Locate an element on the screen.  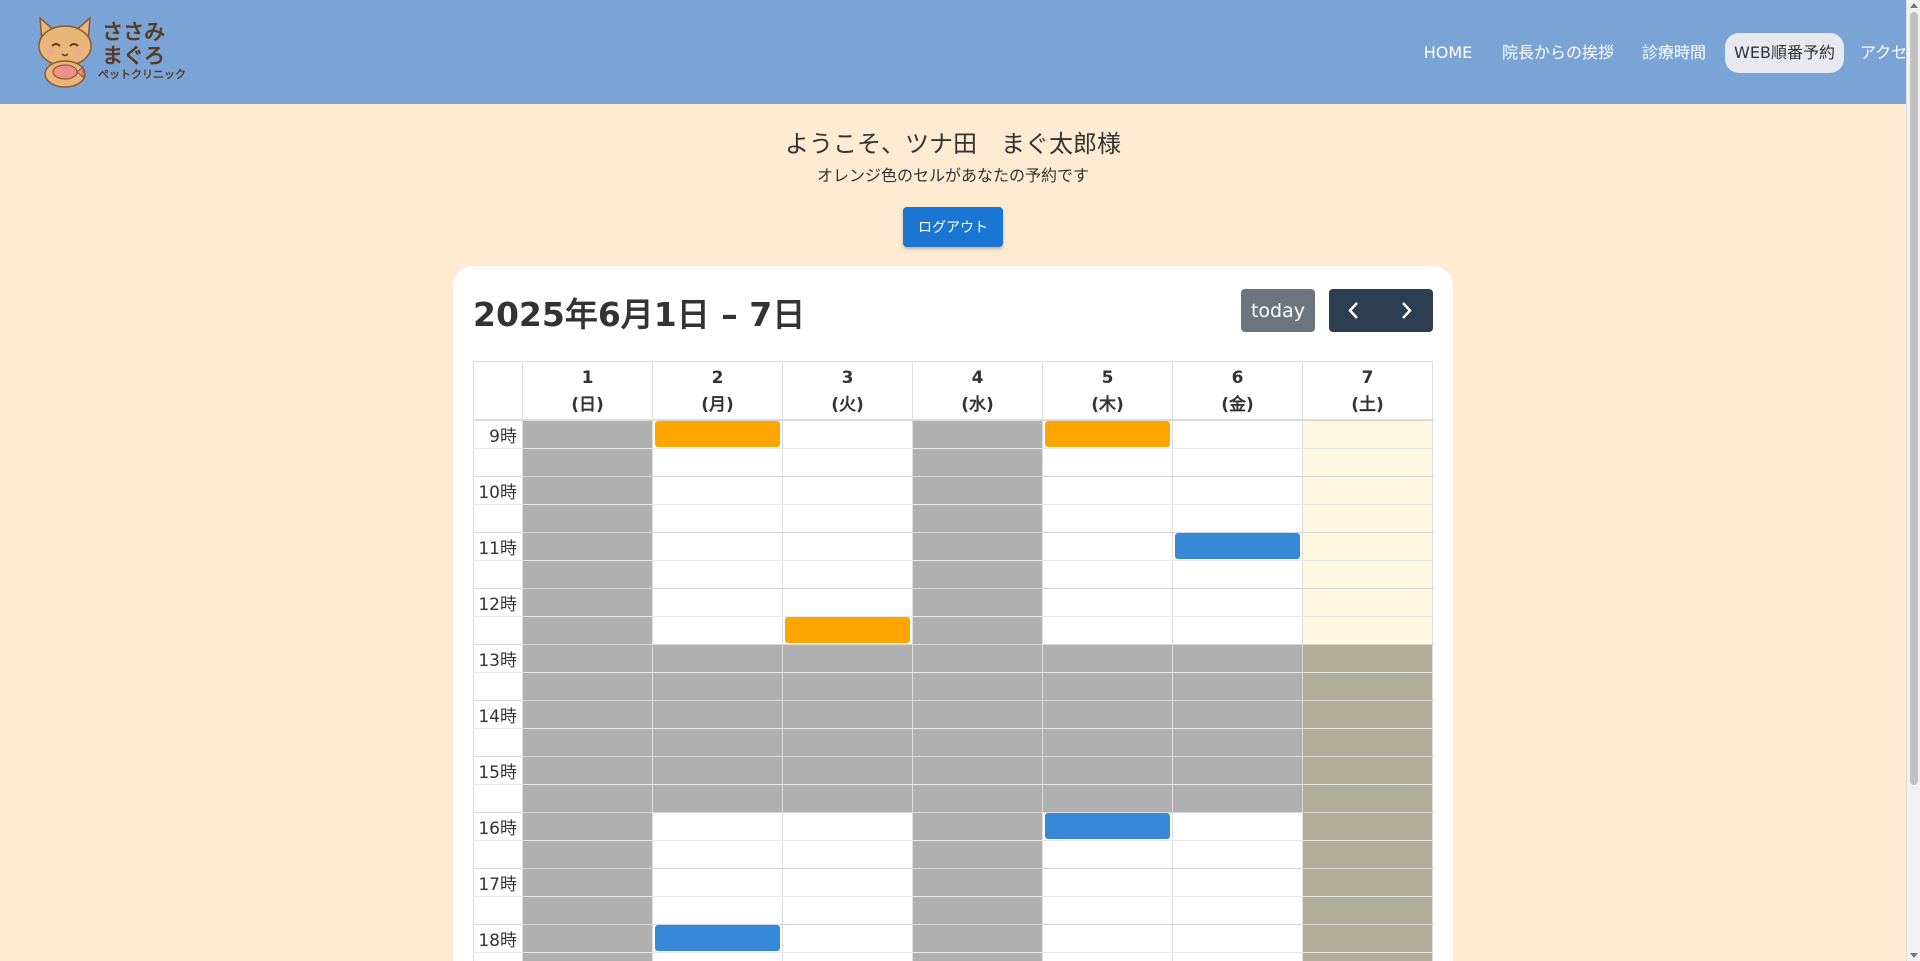
time-label: 12時 is located at coordinates (497, 605).